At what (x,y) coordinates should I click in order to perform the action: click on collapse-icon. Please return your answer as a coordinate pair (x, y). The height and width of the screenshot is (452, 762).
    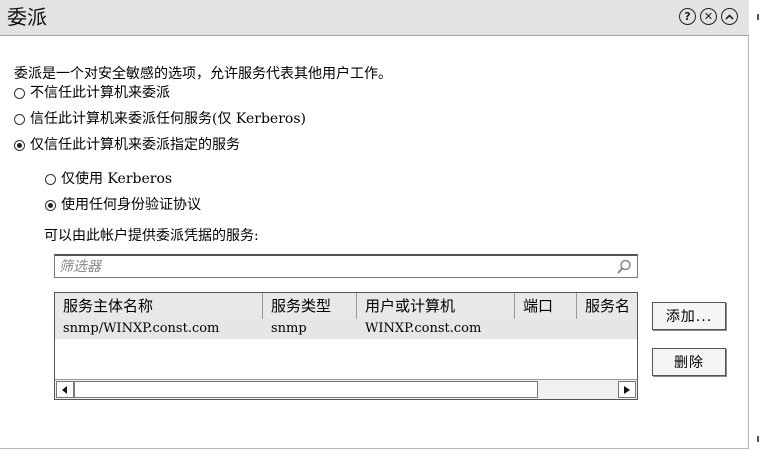
    Looking at the image, I should click on (729, 16).